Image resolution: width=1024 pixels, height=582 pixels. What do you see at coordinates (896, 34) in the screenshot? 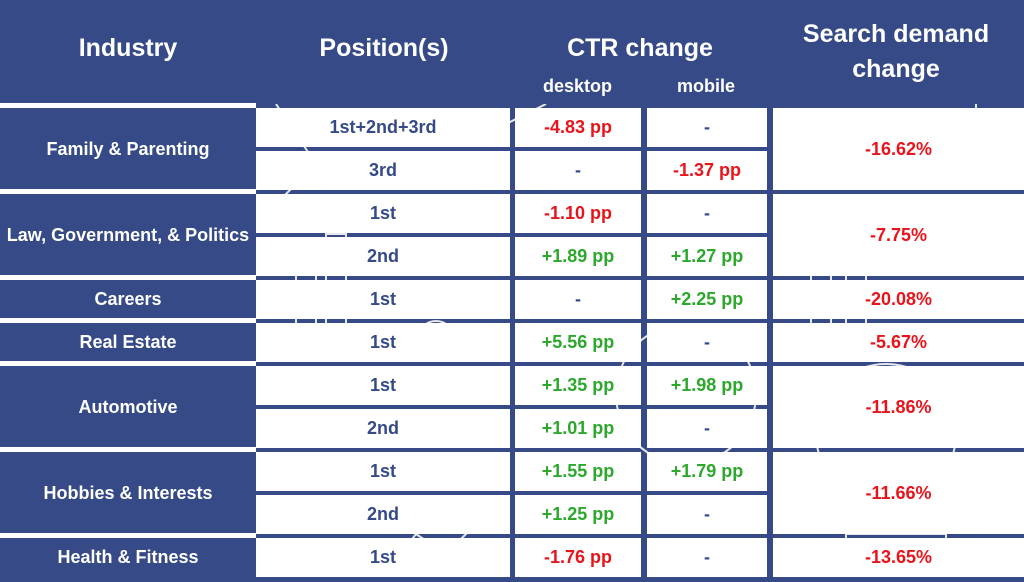
I see `header-search-demand-line1: Search demand` at bounding box center [896, 34].